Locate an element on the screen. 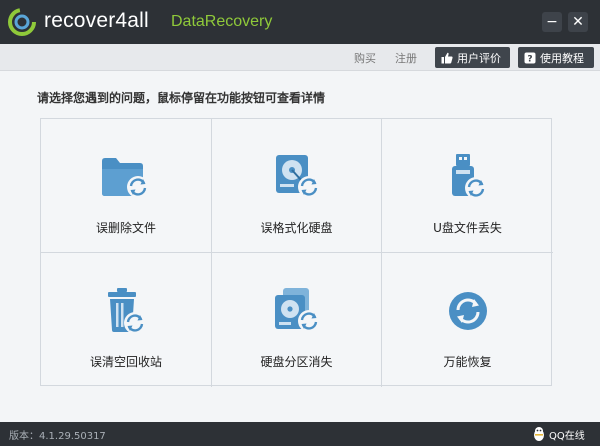 This screenshot has height=446, width=600. option-formatted-disk: 误格式化硬盘 is located at coordinates (297, 186).